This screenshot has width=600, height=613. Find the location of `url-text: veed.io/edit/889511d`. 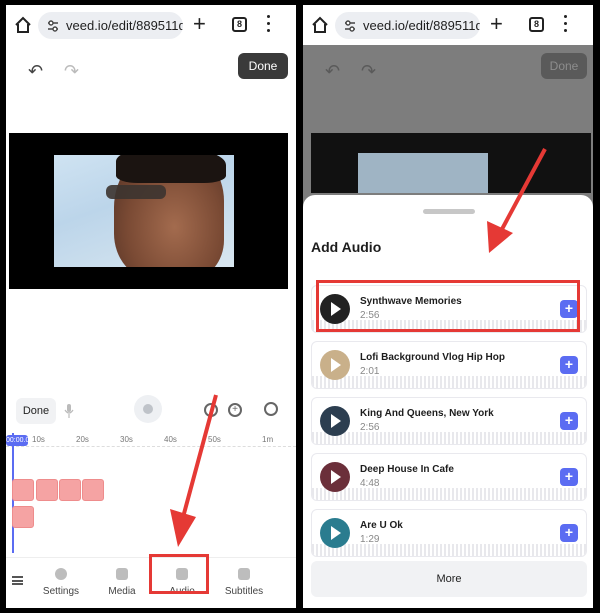

url-text: veed.io/edit/889511d is located at coordinates (124, 25).